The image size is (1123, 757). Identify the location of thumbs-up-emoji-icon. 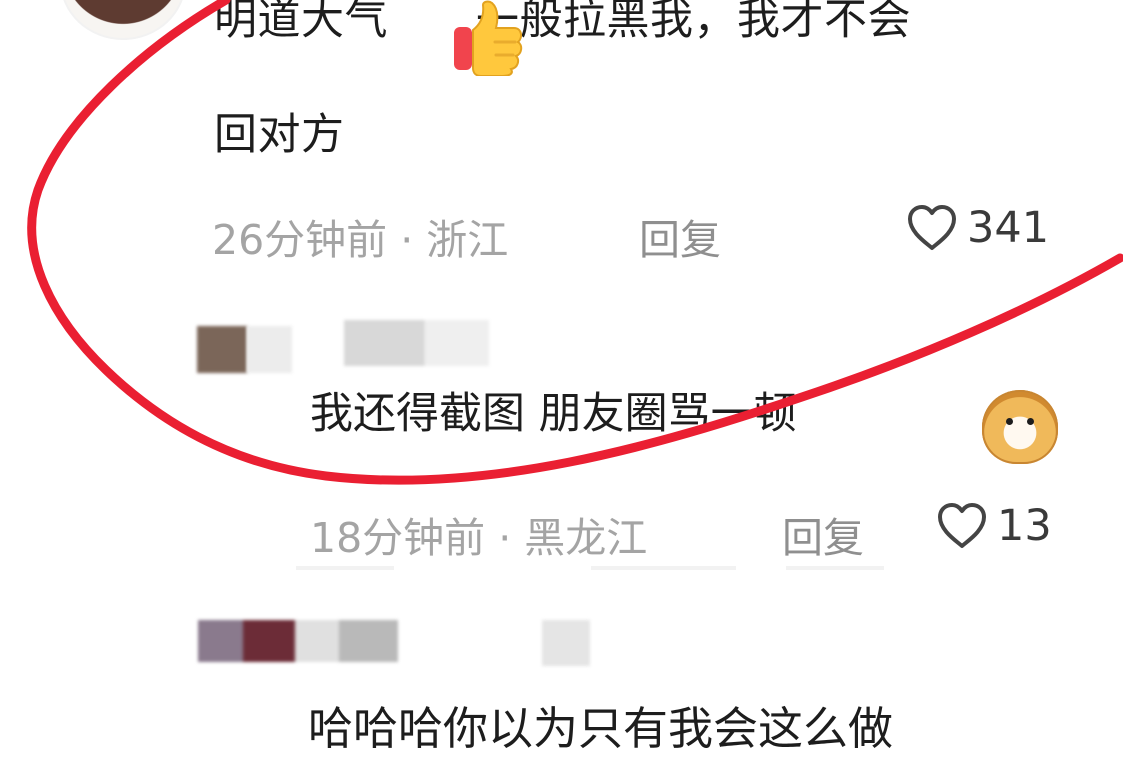
(488, 38).